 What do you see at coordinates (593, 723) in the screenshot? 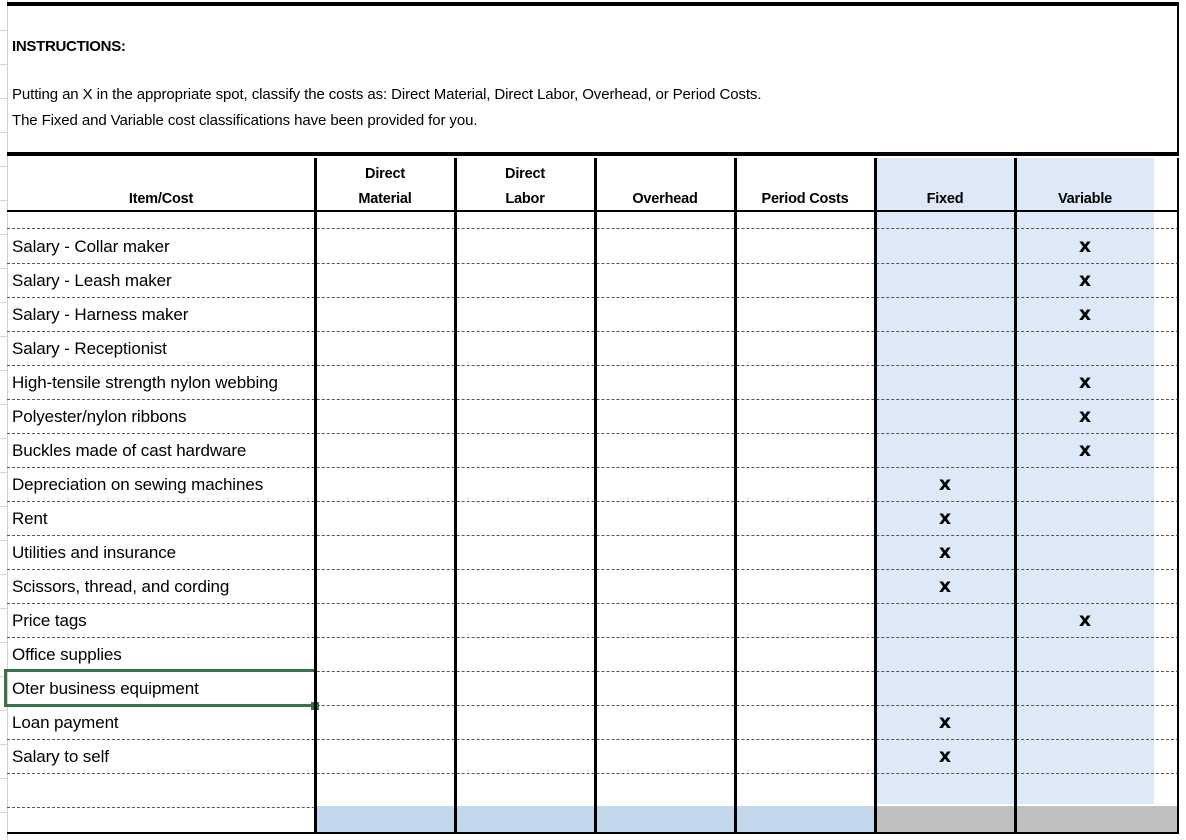
I see `table-row: Loan payment x` at bounding box center [593, 723].